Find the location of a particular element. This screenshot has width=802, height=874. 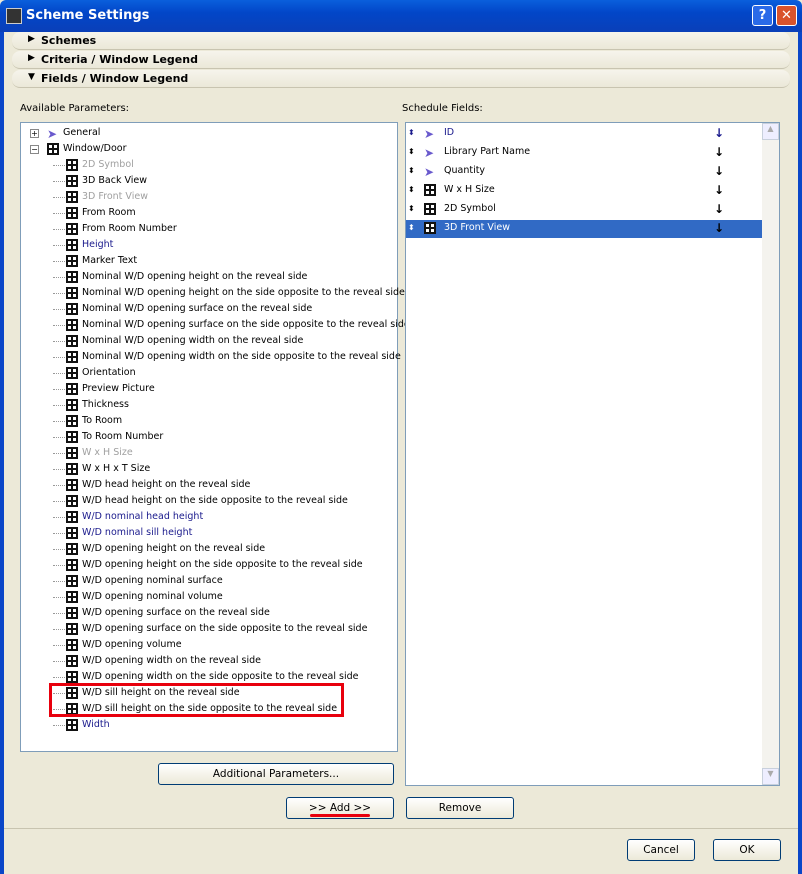

help-button: ? is located at coordinates (762, 15).